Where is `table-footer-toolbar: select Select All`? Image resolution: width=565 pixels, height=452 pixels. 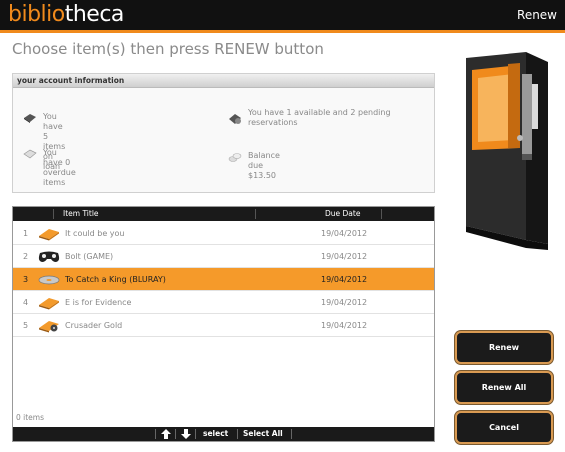
table-footer-toolbar: select Select All is located at coordinates (223, 434).